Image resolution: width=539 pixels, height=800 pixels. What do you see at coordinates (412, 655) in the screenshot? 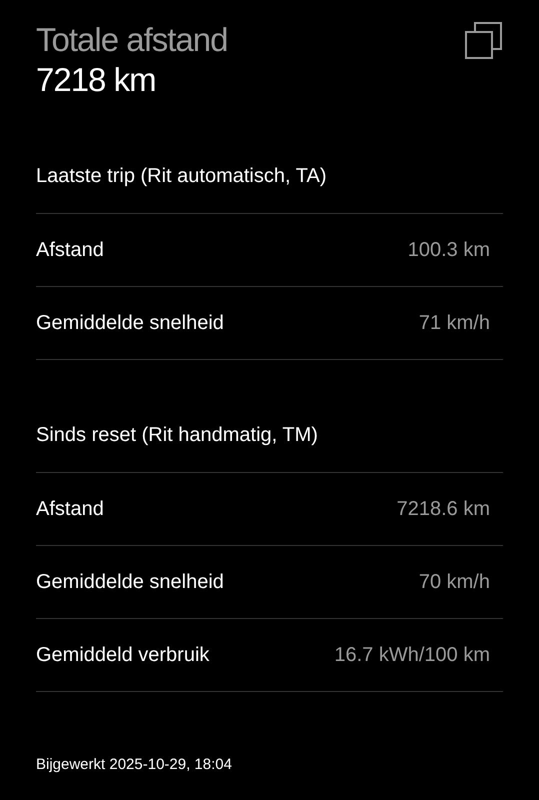
I see `row-value: 16.7 kWh/100 km` at bounding box center [412, 655].